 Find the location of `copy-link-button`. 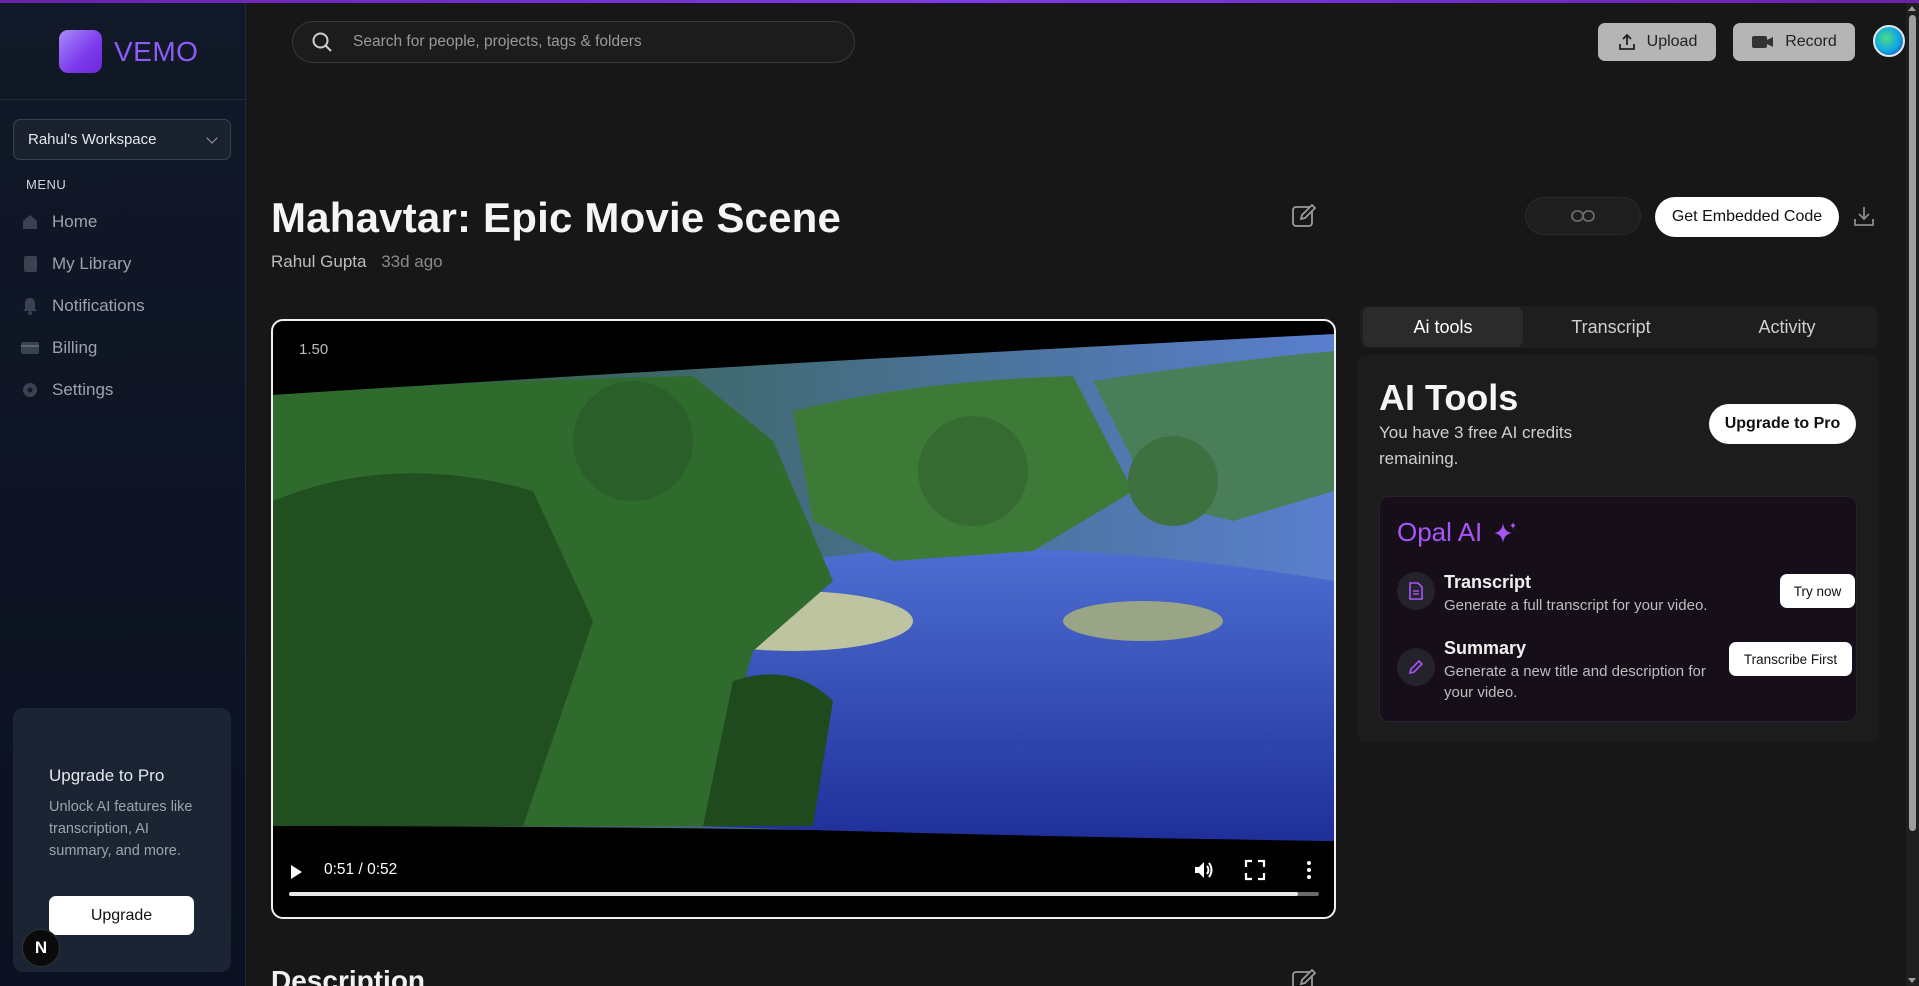

copy-link-button is located at coordinates (1583, 216).